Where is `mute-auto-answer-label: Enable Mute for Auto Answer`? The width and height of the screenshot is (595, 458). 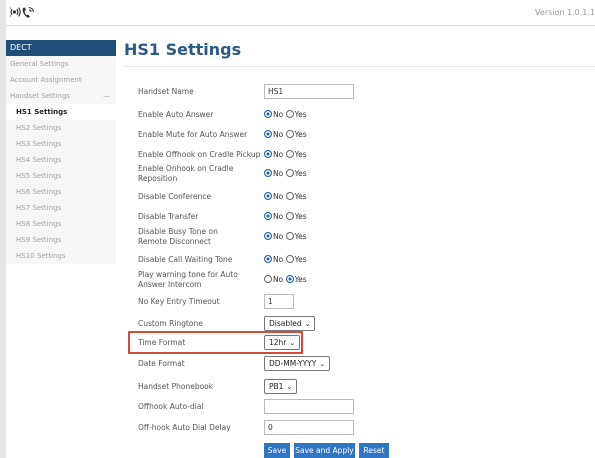 mute-auto-answer-label: Enable Mute for Auto Answer is located at coordinates (193, 134).